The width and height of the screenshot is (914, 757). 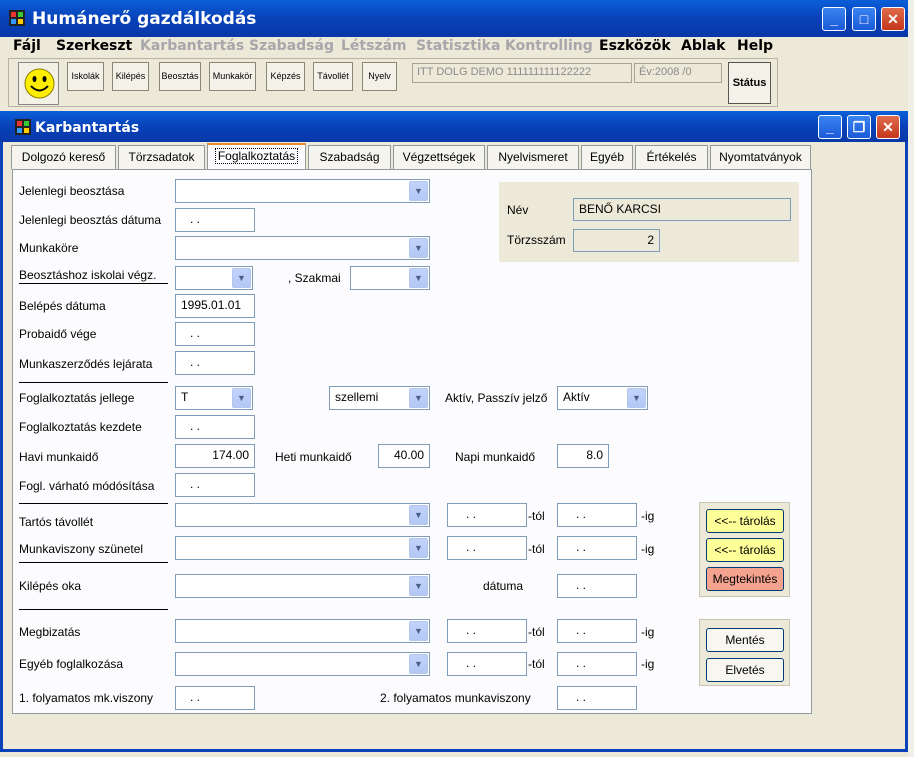 I want to click on megbizatas-tol-field: . ., so click(x=487, y=631).